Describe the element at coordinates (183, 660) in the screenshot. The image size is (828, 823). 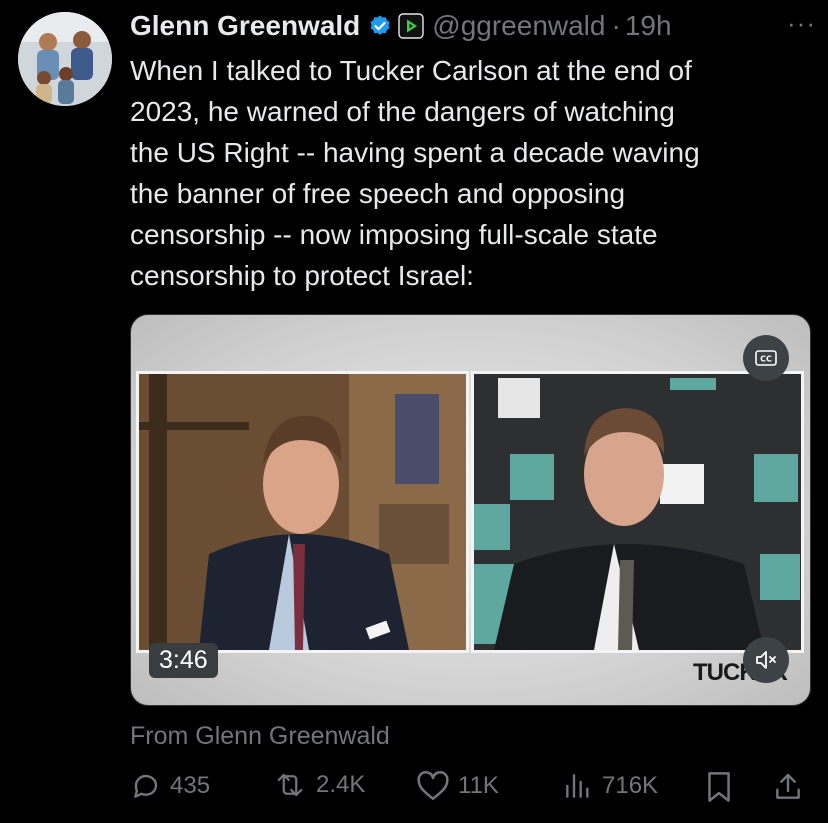
I see `video-duration: 3:46` at that location.